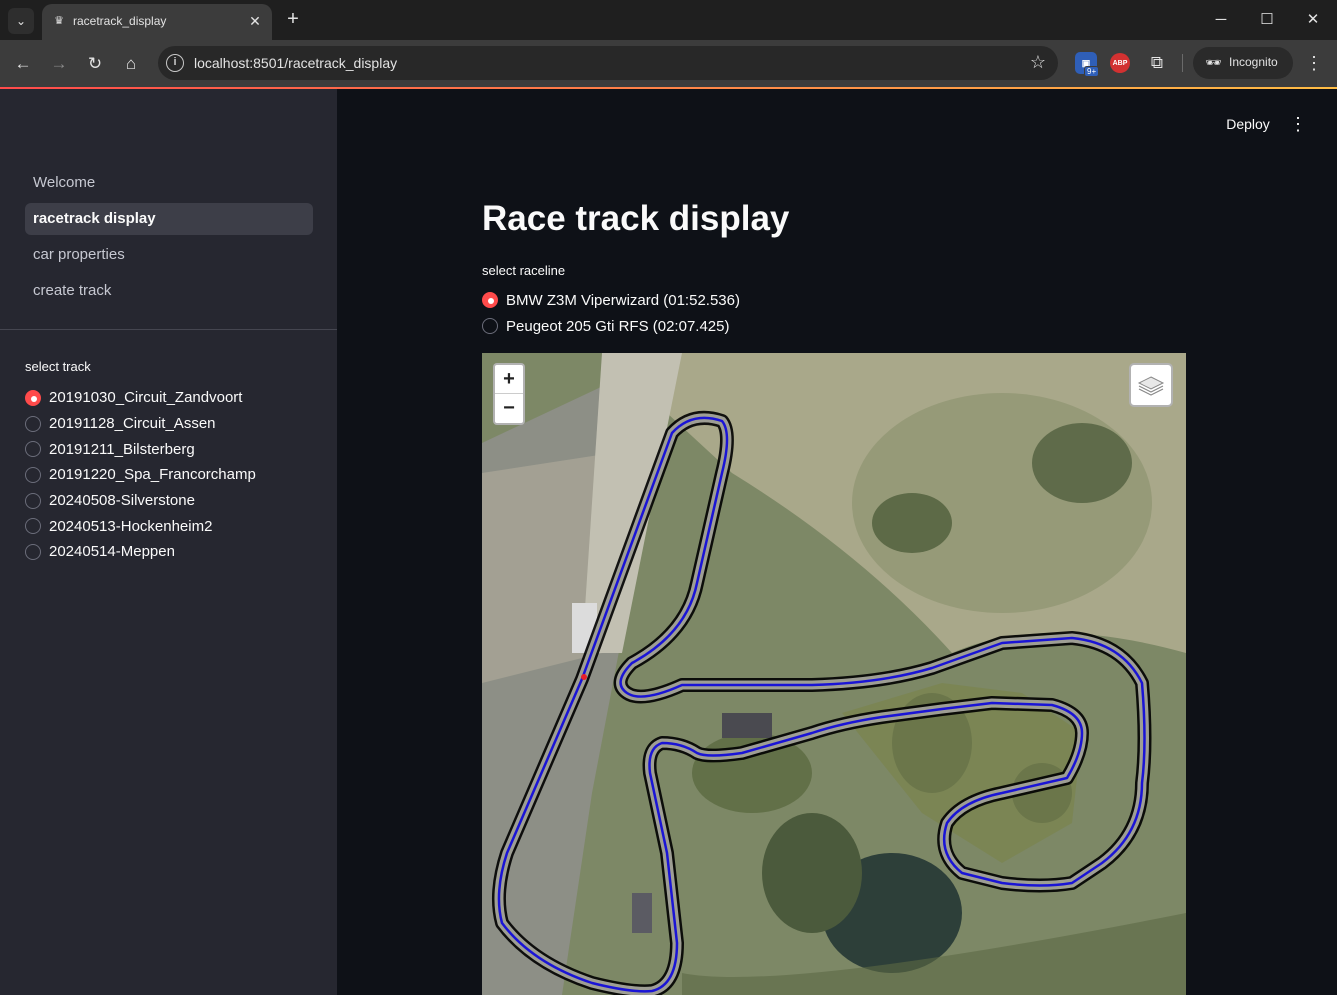 Image resolution: width=1337 pixels, height=995 pixels. I want to click on track-option-label: 20240513-Hockenheim2, so click(131, 526).